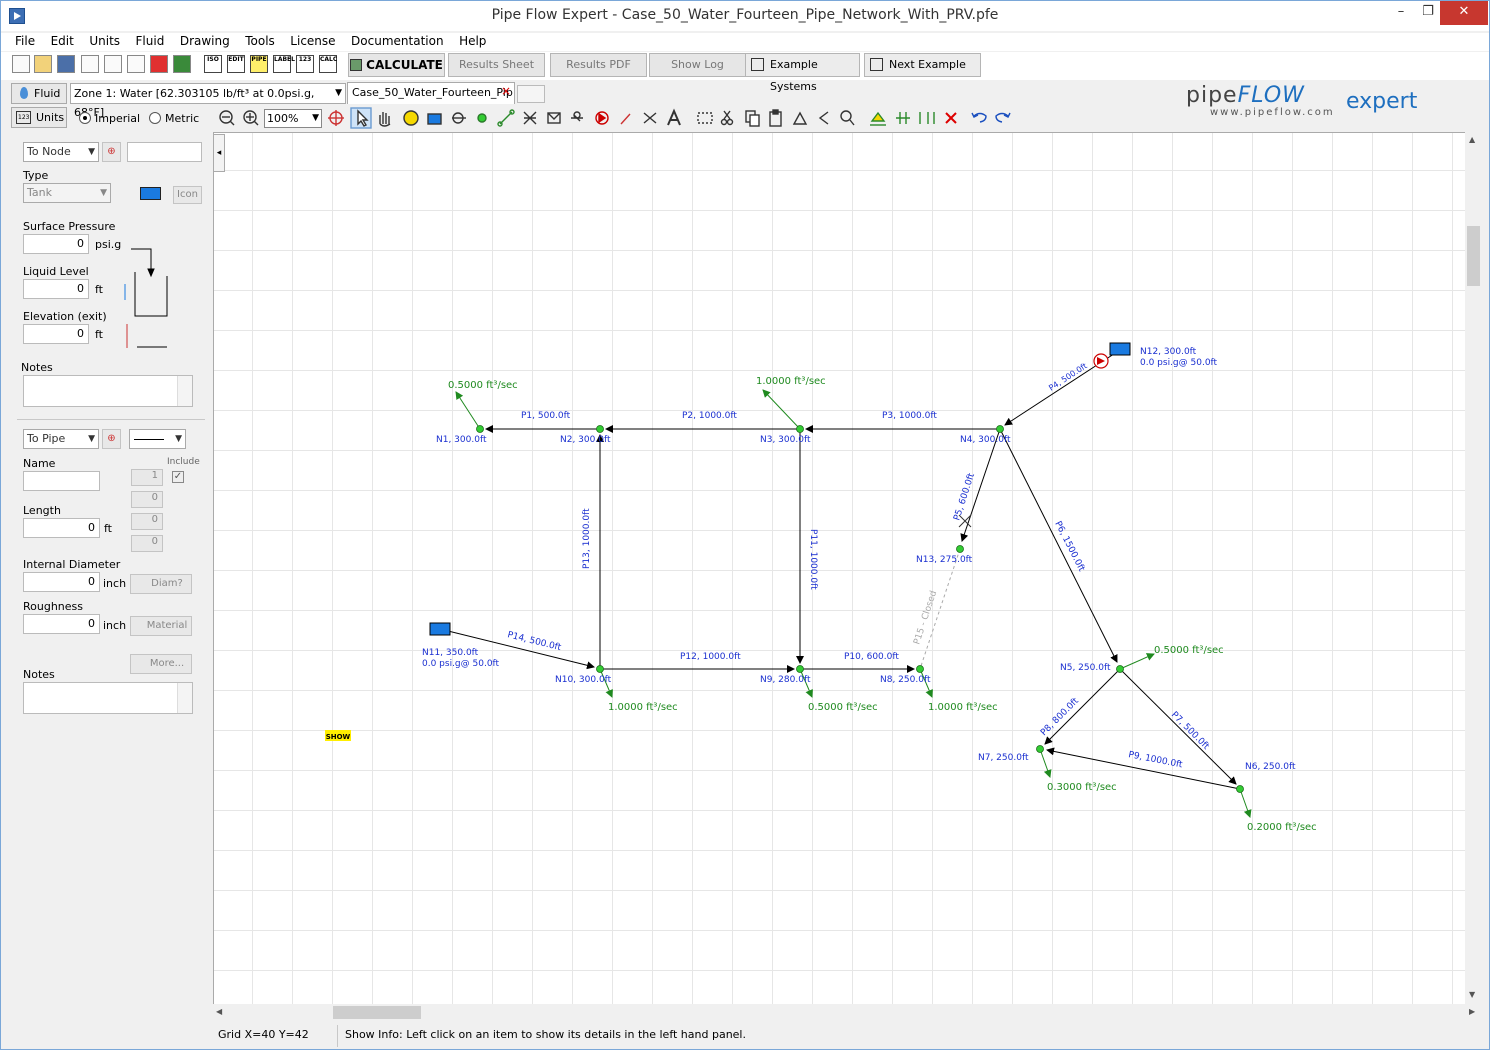 This screenshot has height=1050, width=1490. Describe the element at coordinates (178, 477) in the screenshot. I see `include-checkbox: ✓` at that location.